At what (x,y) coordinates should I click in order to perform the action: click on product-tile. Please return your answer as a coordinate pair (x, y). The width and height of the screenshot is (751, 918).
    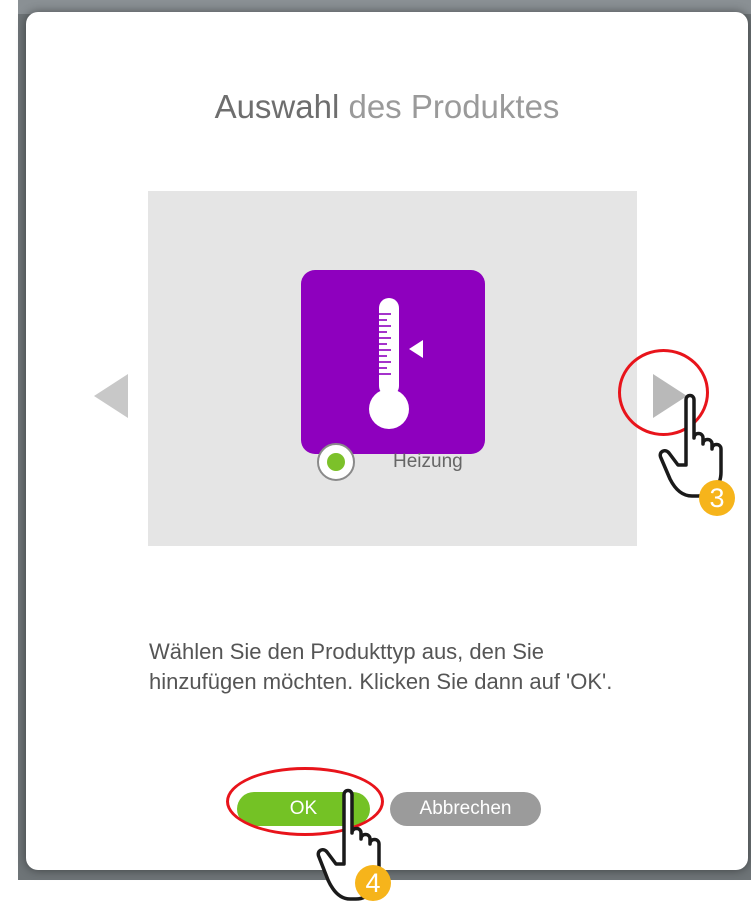
    Looking at the image, I should click on (393, 362).